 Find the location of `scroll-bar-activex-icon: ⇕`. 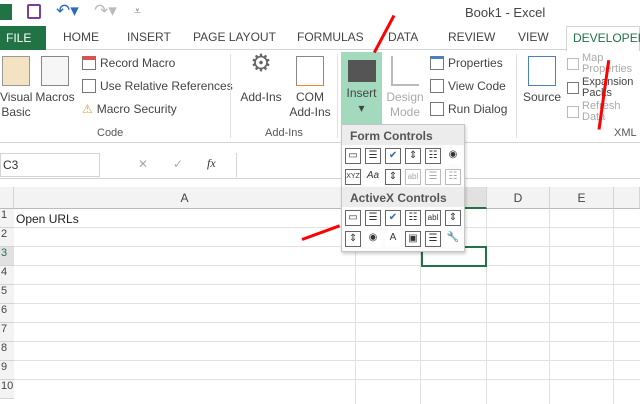

scroll-bar-activex-icon: ⇕ is located at coordinates (453, 217).